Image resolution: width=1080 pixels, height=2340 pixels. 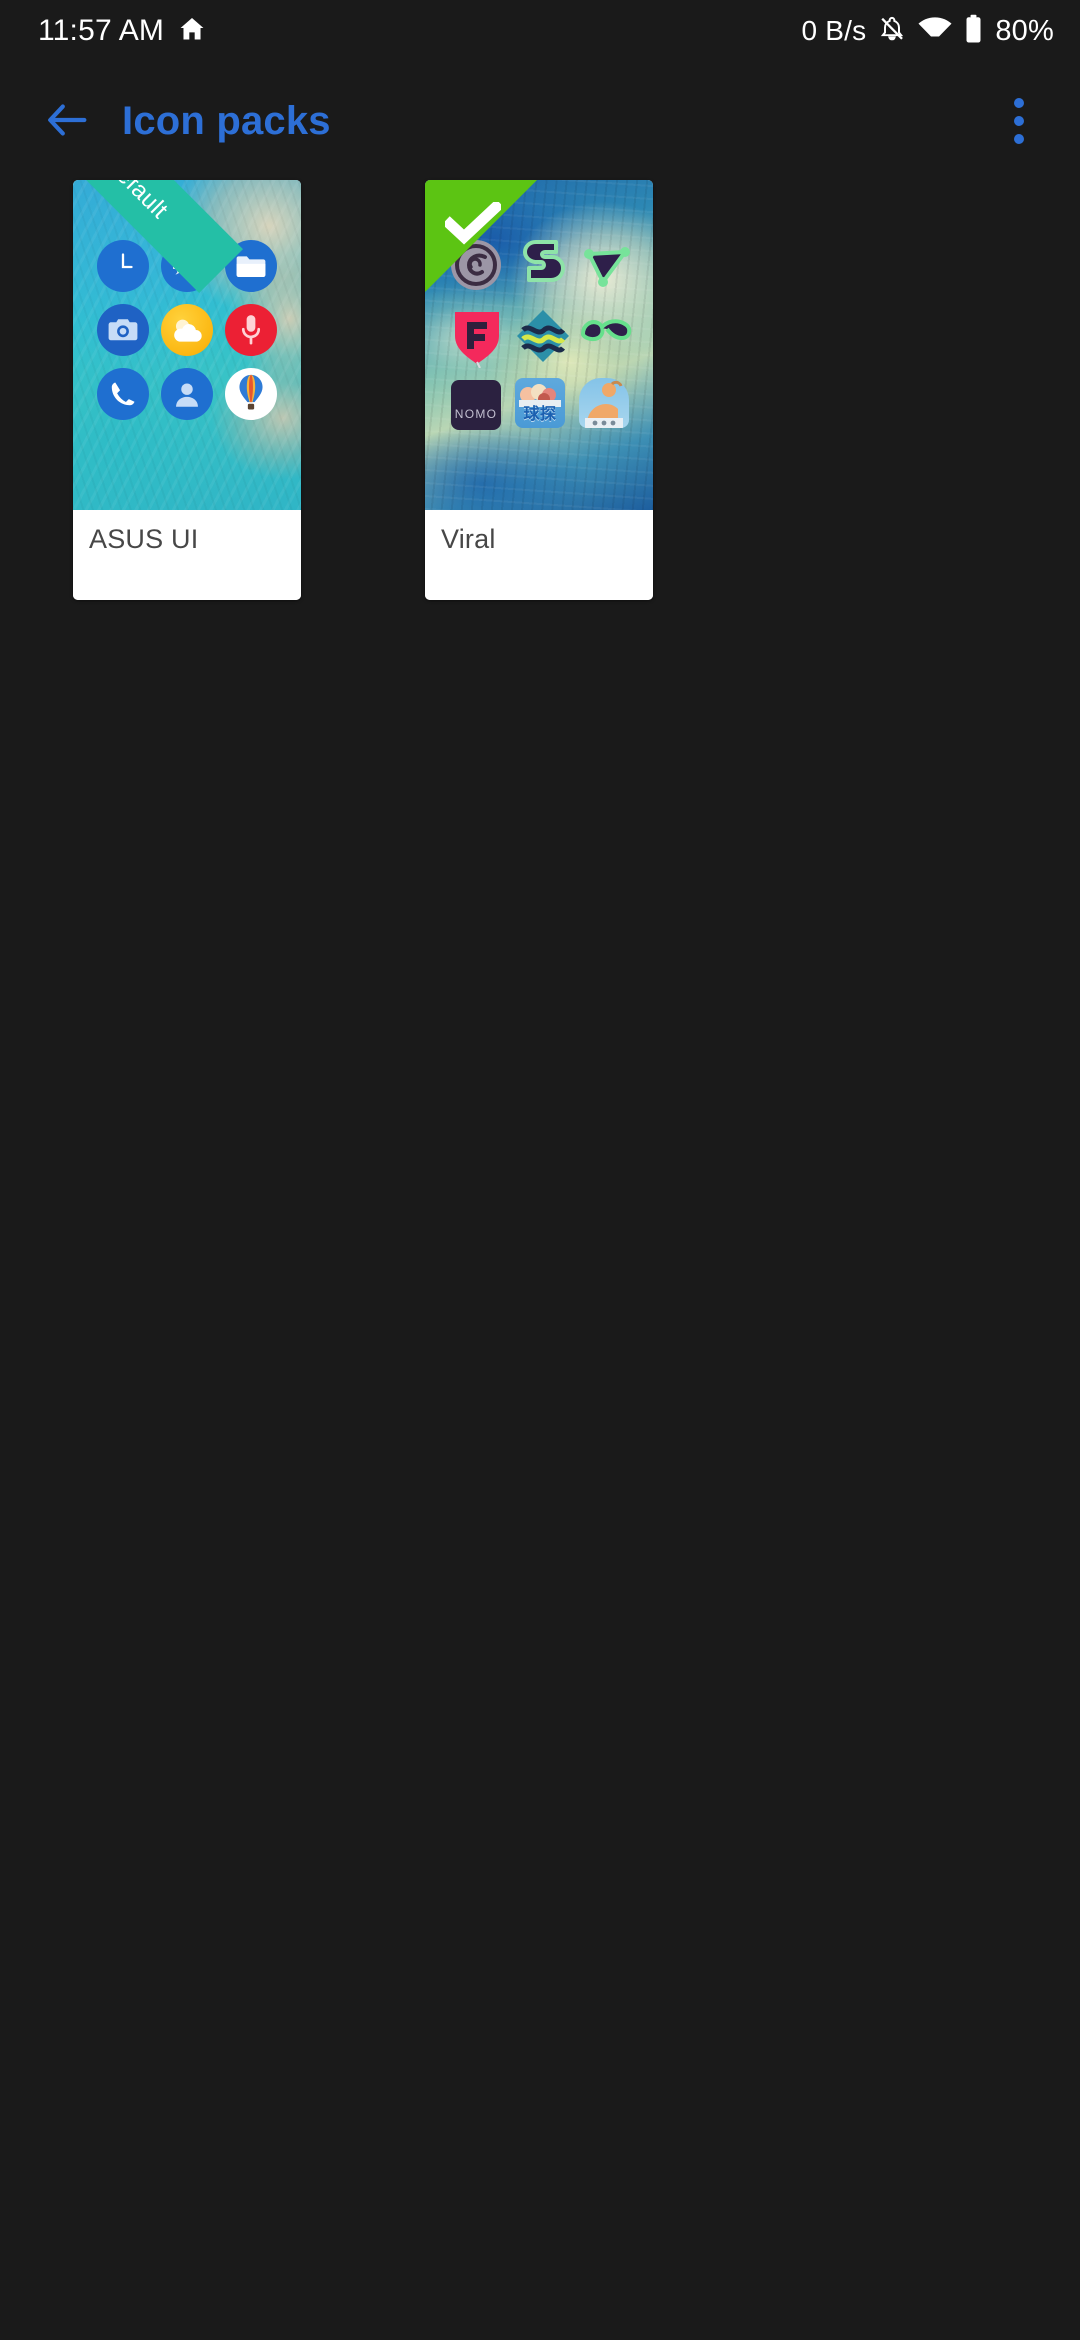 What do you see at coordinates (543, 265) in the screenshot?
I see `dark-s-shape-icon` at bounding box center [543, 265].